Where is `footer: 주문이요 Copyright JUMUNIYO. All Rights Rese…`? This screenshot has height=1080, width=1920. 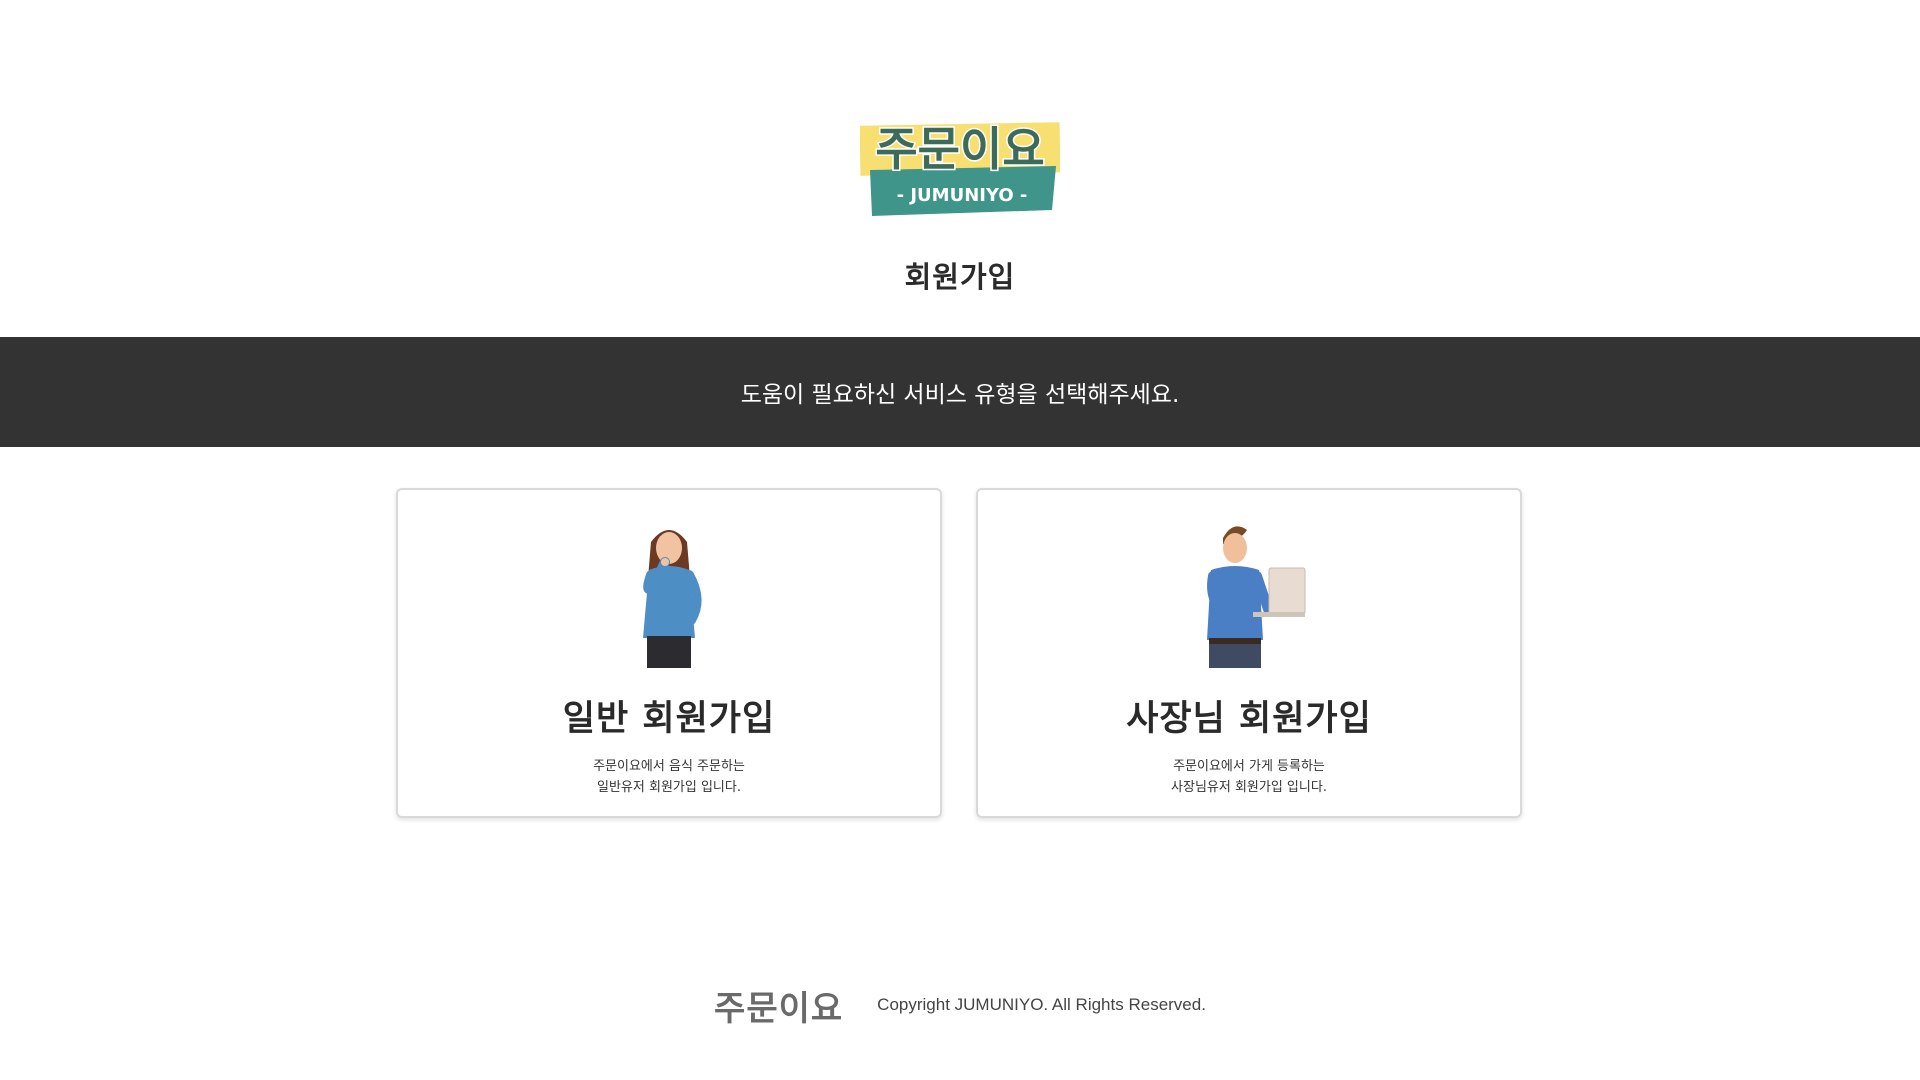 footer: 주문이요 Copyright JUMUNIYO. All Rights Rese… is located at coordinates (960, 1005).